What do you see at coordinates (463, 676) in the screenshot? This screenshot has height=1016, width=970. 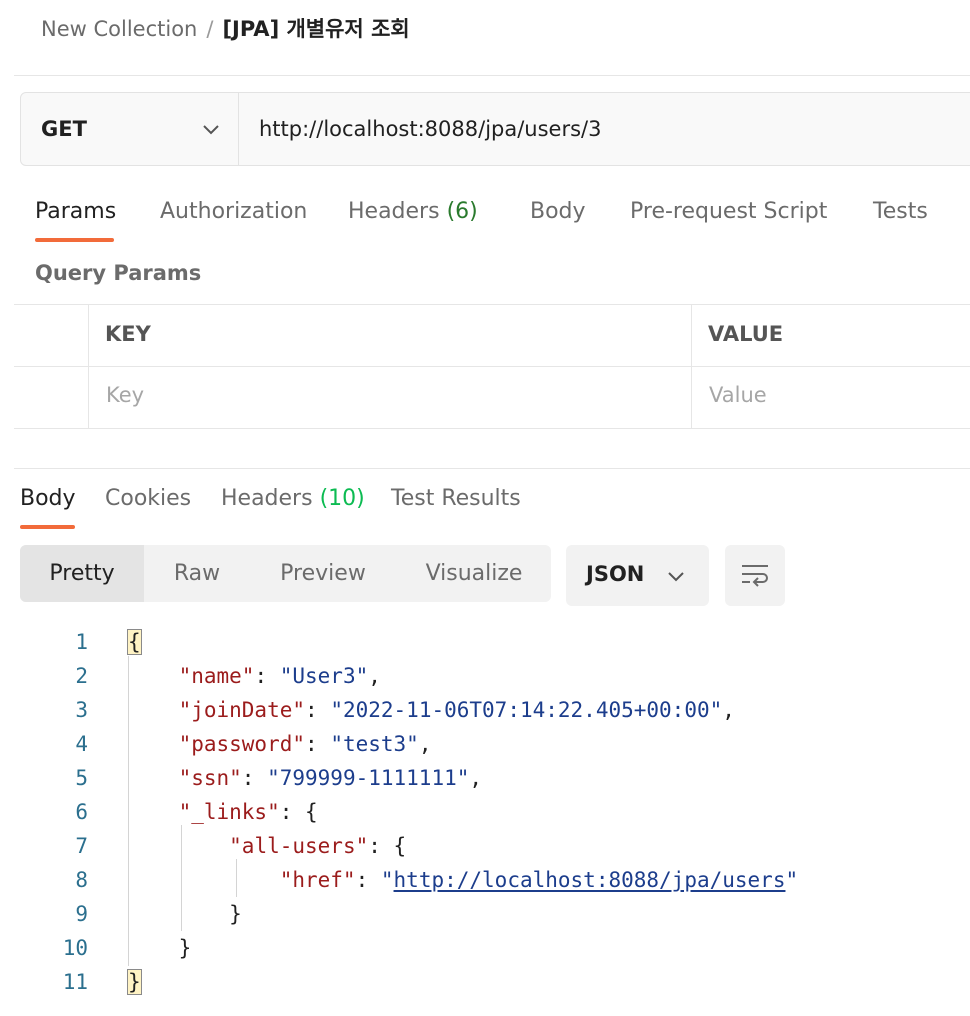 I see `code-line: "name": "User3",` at bounding box center [463, 676].